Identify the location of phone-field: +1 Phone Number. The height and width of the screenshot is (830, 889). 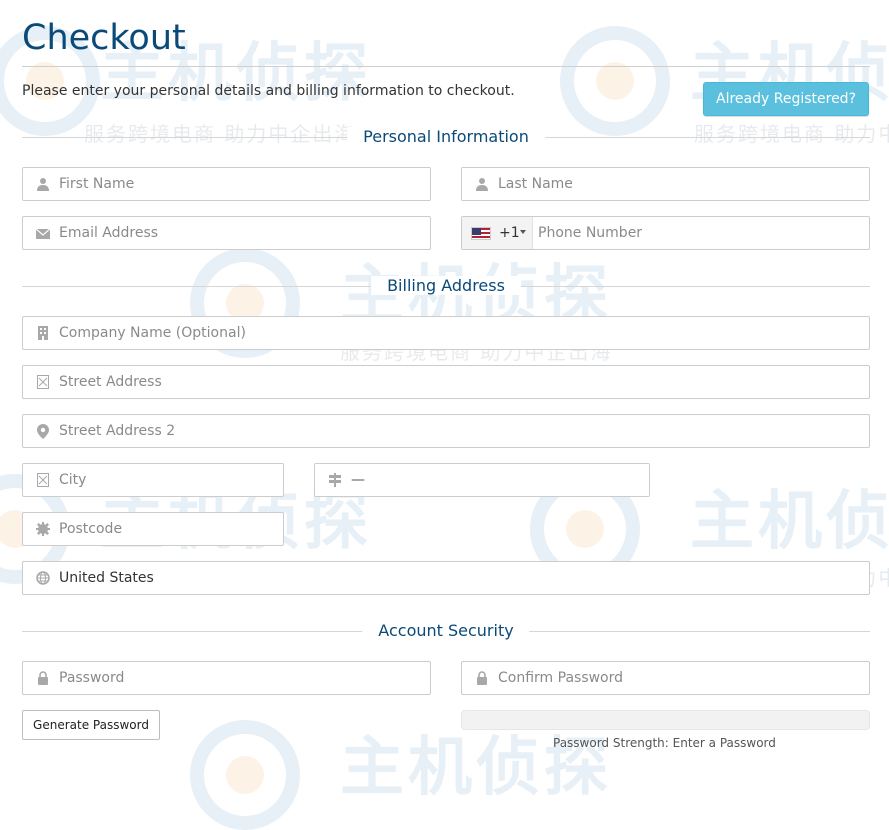
(665, 233).